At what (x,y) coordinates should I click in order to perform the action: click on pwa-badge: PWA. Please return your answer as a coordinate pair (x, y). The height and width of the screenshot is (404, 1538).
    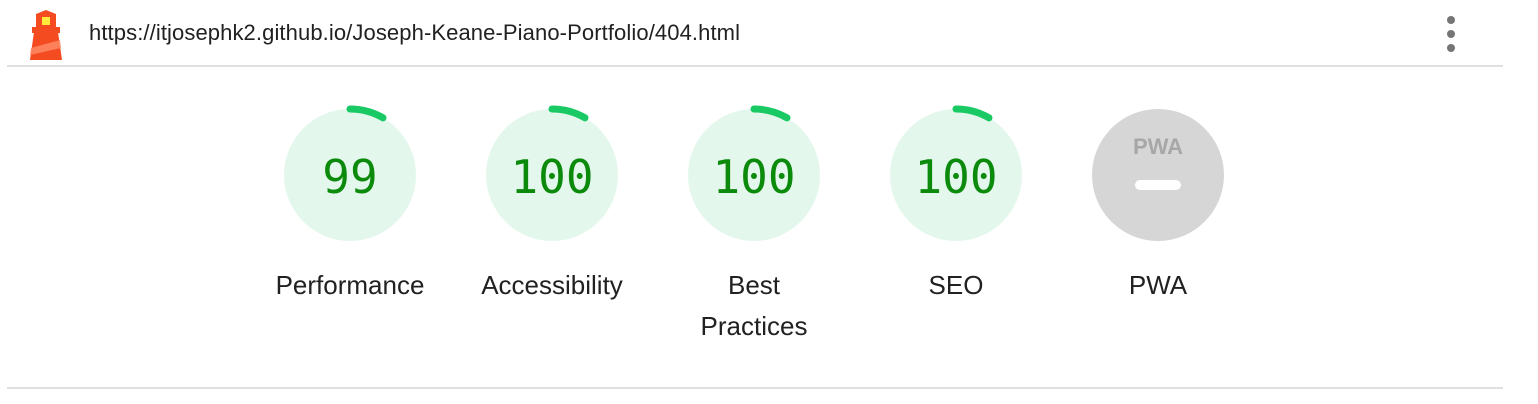
    Looking at the image, I should click on (1158, 175).